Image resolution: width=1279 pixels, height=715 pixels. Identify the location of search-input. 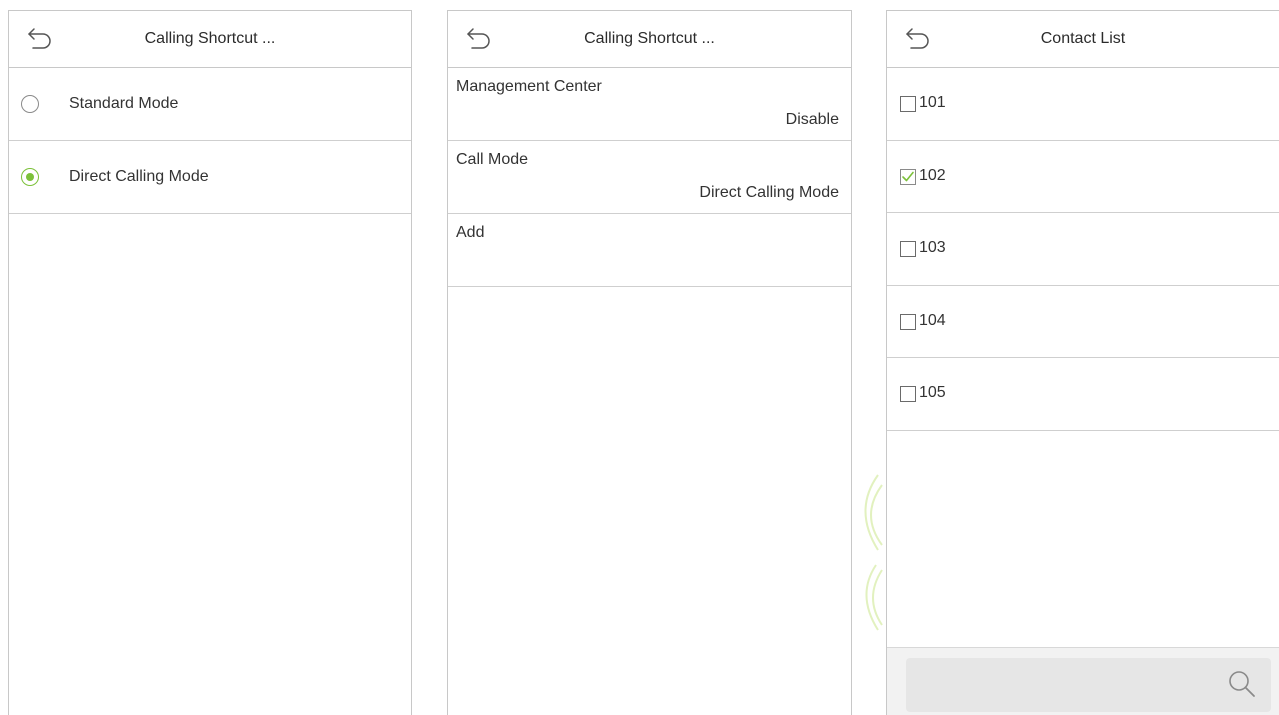
(1088, 685).